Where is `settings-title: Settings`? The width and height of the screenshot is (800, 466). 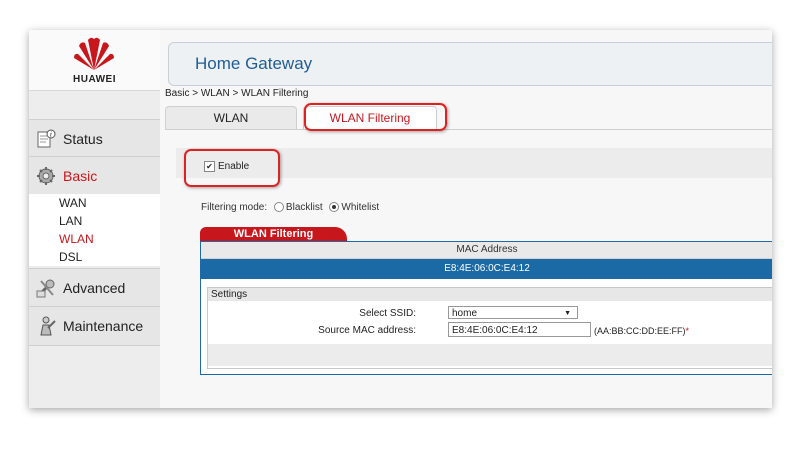 settings-title: Settings is located at coordinates (490, 294).